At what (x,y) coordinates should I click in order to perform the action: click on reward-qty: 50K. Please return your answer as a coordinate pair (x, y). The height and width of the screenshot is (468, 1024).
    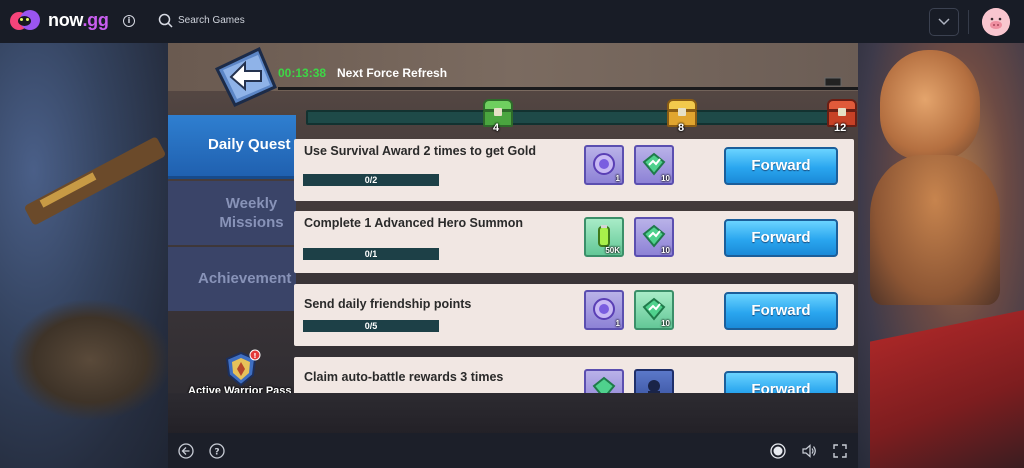
    Looking at the image, I should click on (612, 250).